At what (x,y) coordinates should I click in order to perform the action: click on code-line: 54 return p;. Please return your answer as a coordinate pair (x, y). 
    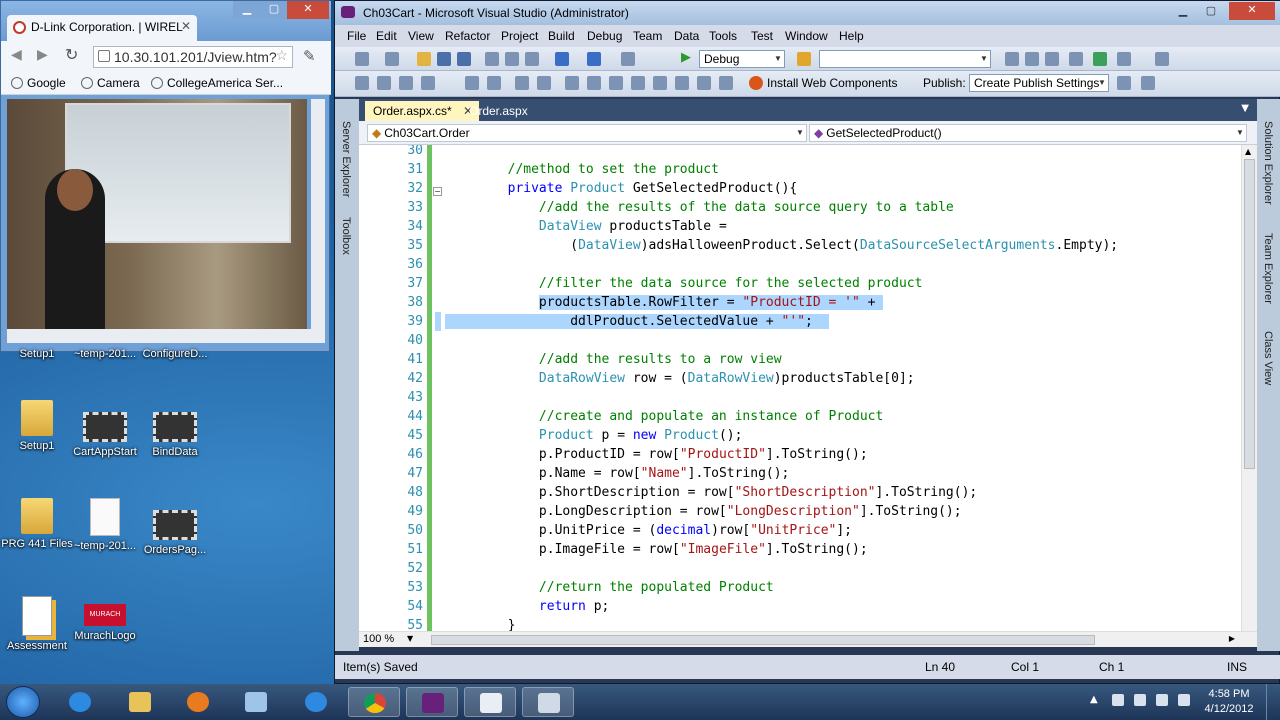
    Looking at the image, I should click on (799, 606).